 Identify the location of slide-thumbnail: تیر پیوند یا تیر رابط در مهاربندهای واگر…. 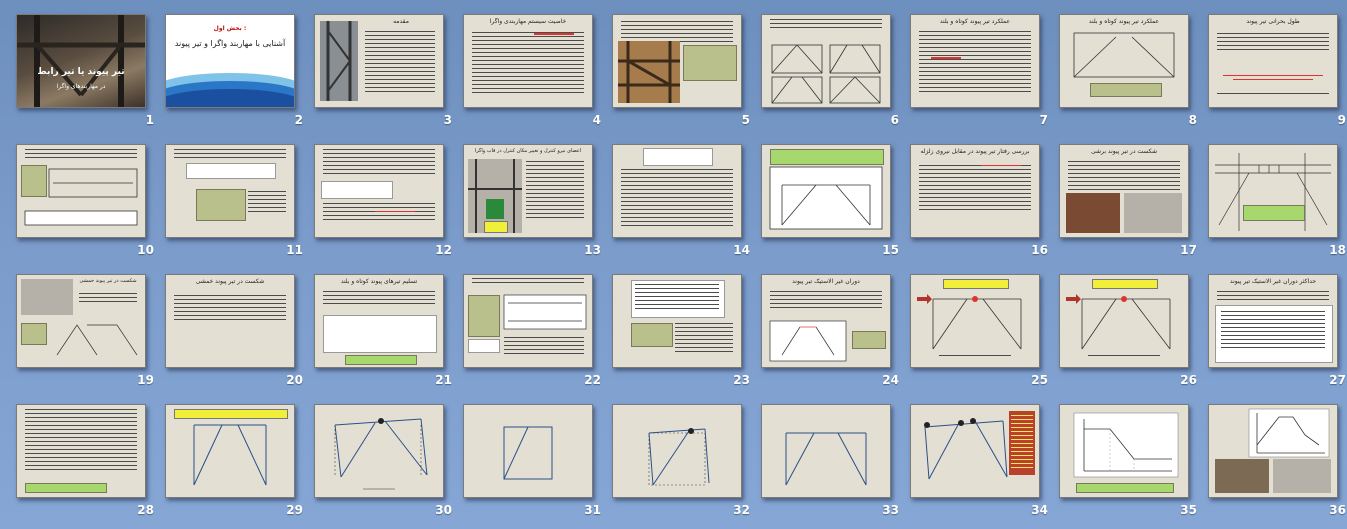
(81, 61).